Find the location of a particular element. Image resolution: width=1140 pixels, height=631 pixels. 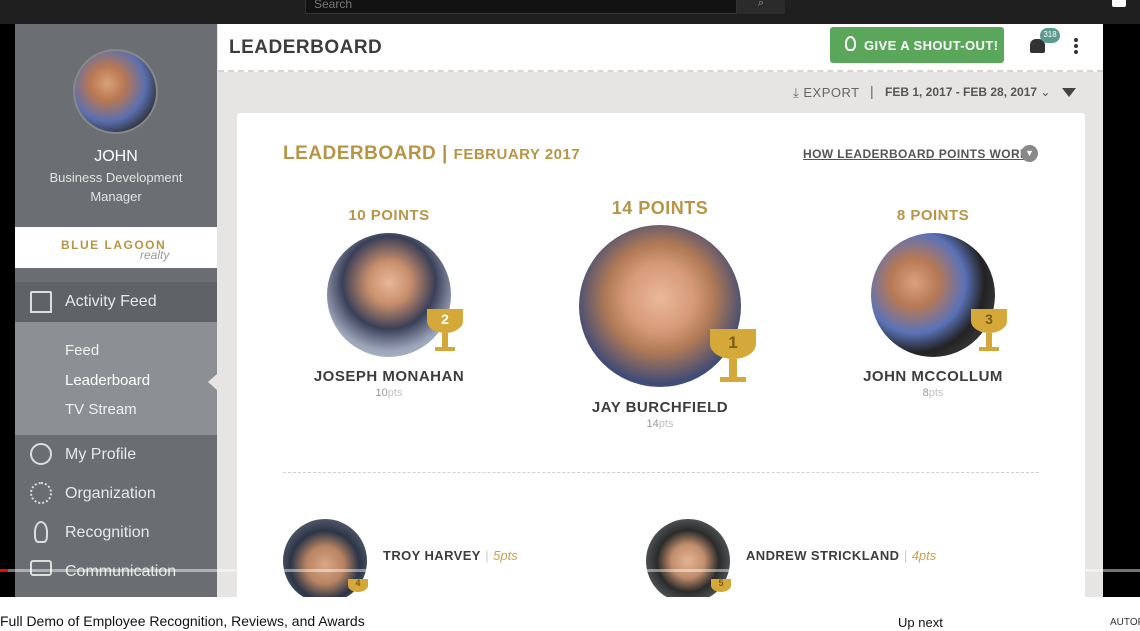

sidebar-item-my-profile: My Profile is located at coordinates (116, 454).